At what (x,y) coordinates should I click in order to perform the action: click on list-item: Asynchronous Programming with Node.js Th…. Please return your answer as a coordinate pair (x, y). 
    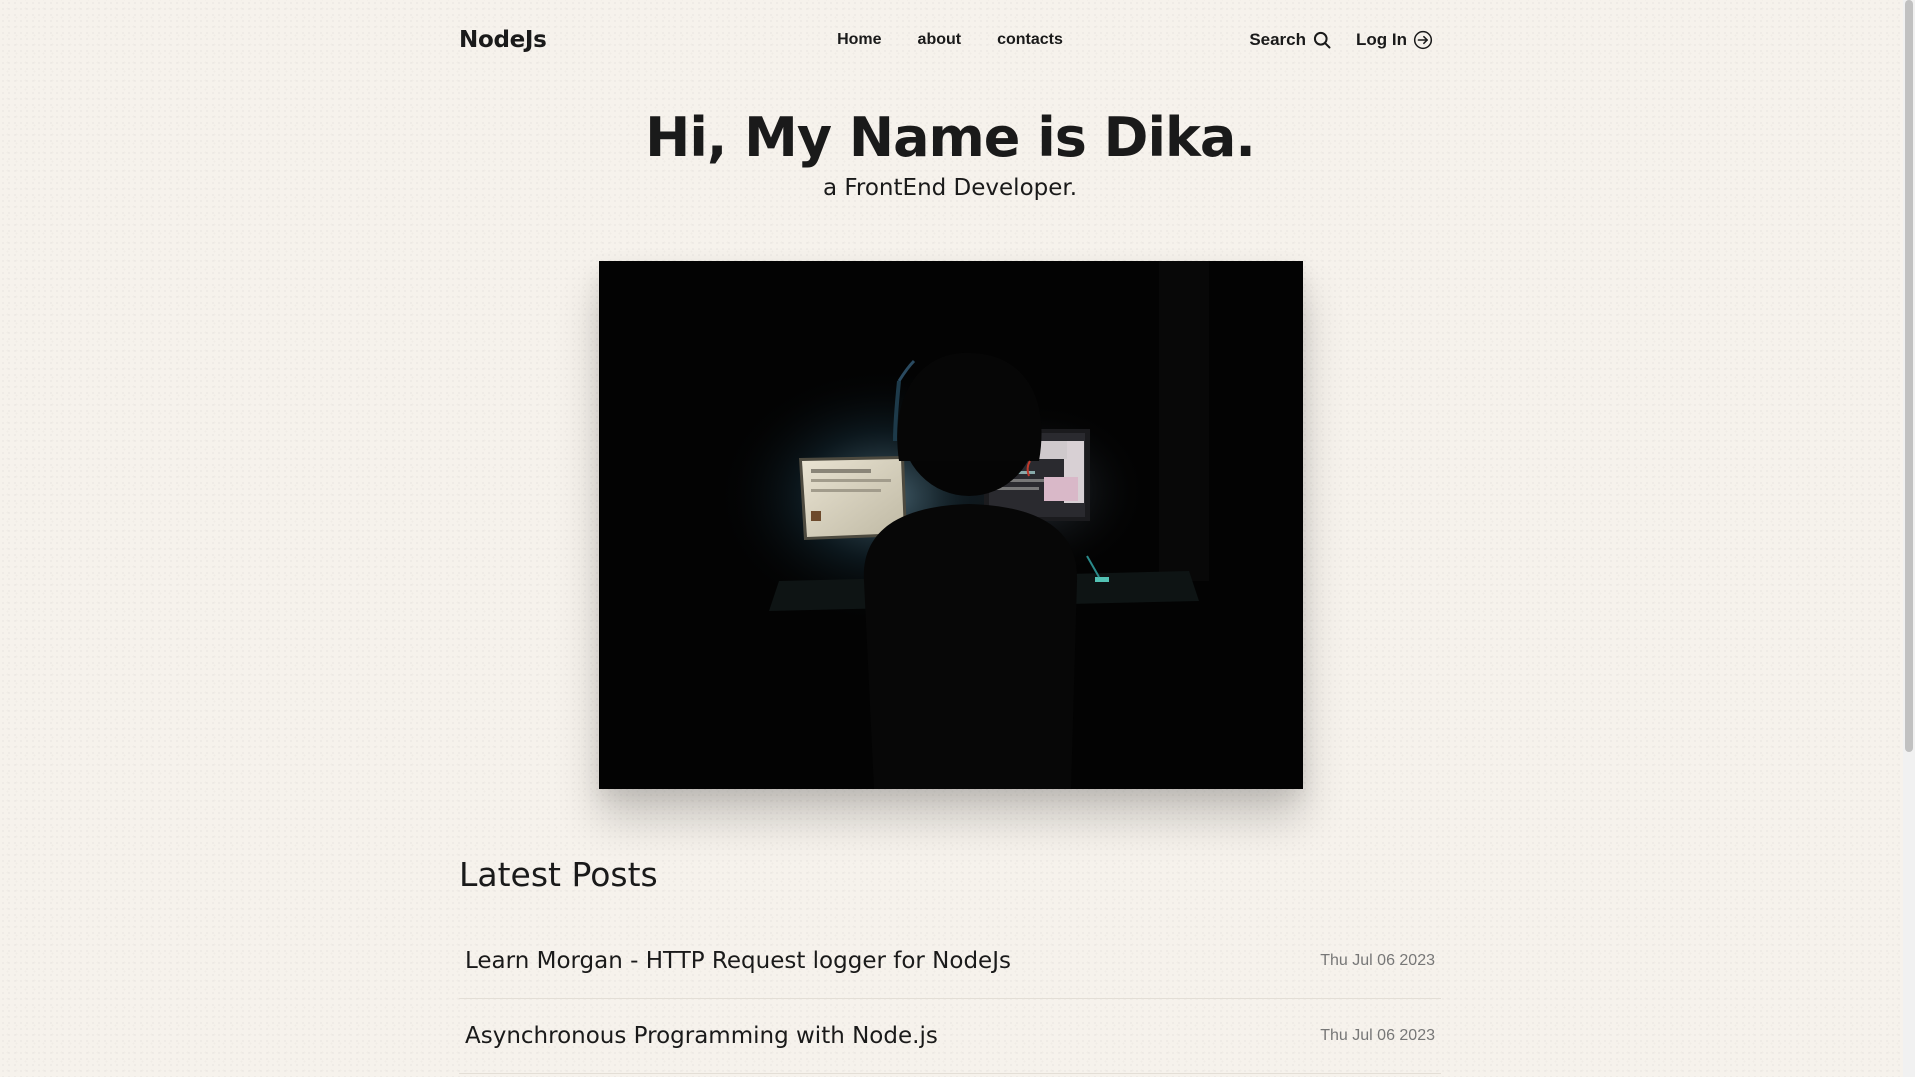
    Looking at the image, I should click on (950, 1036).